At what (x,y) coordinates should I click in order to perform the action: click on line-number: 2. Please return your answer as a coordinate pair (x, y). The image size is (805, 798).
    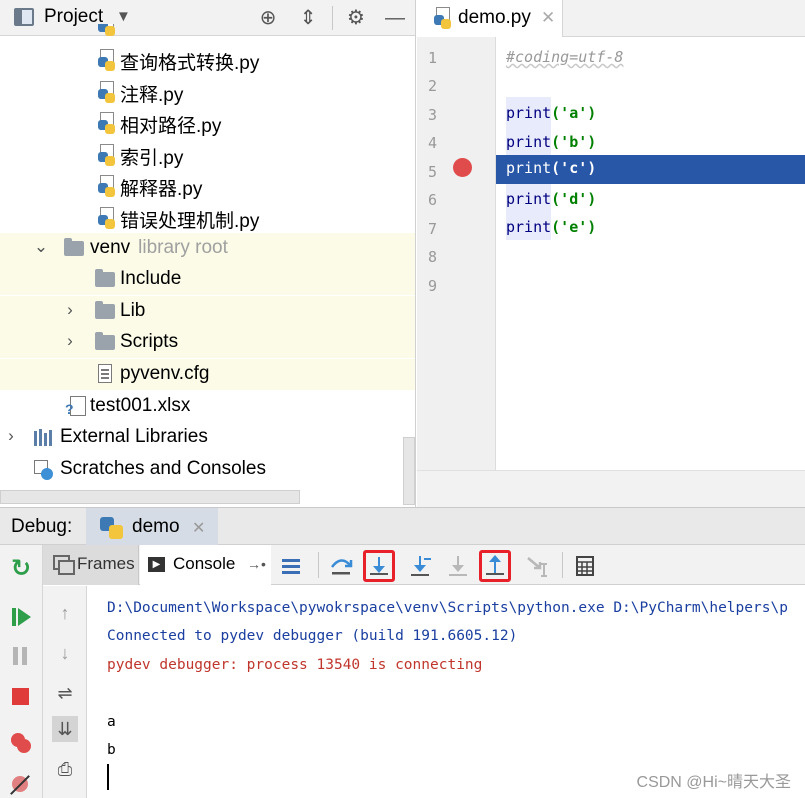
    Looking at the image, I should click on (432, 86).